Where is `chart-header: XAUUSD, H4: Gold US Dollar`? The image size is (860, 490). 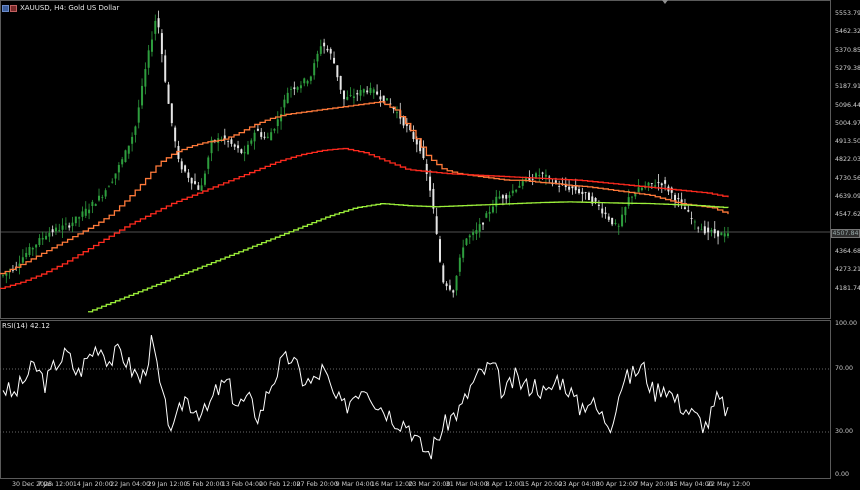
chart-header: XAUUSD, H4: Gold US Dollar is located at coordinates (60, 8).